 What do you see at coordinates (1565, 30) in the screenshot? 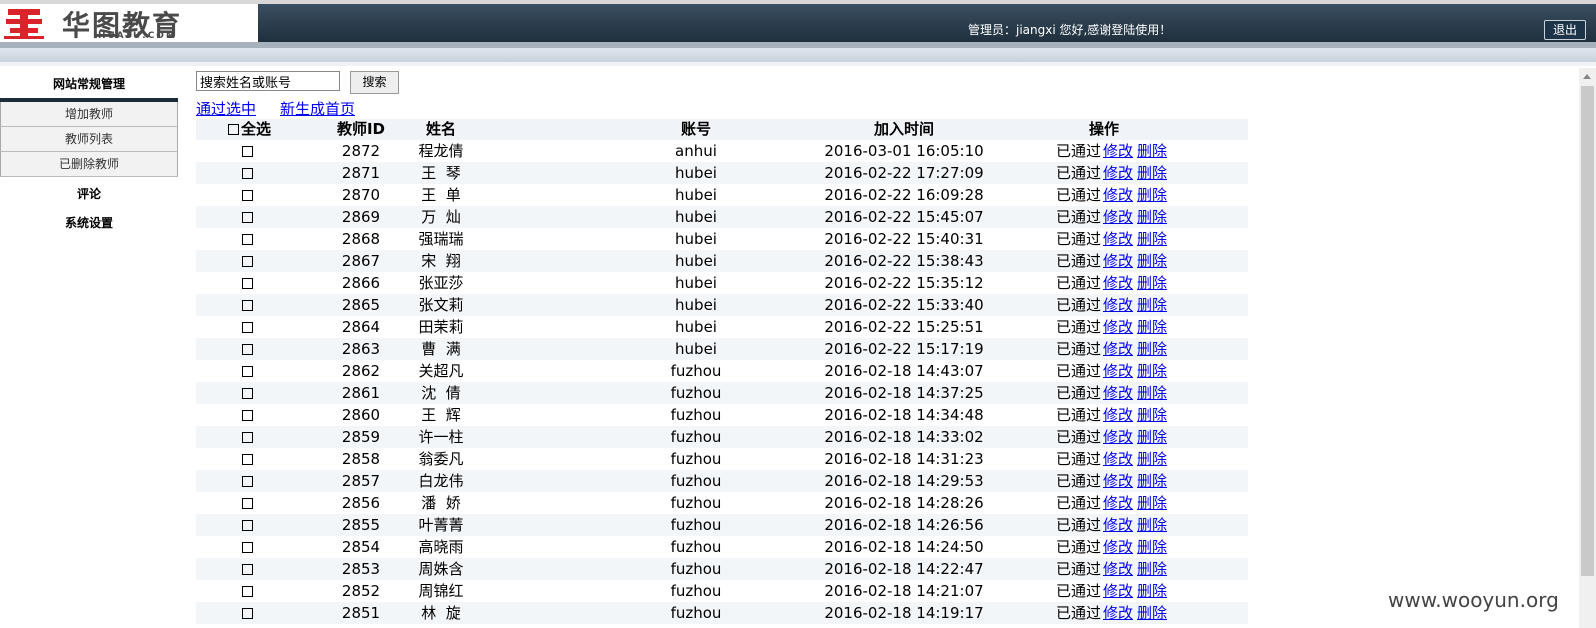
I see `logout-button: 退出` at bounding box center [1565, 30].